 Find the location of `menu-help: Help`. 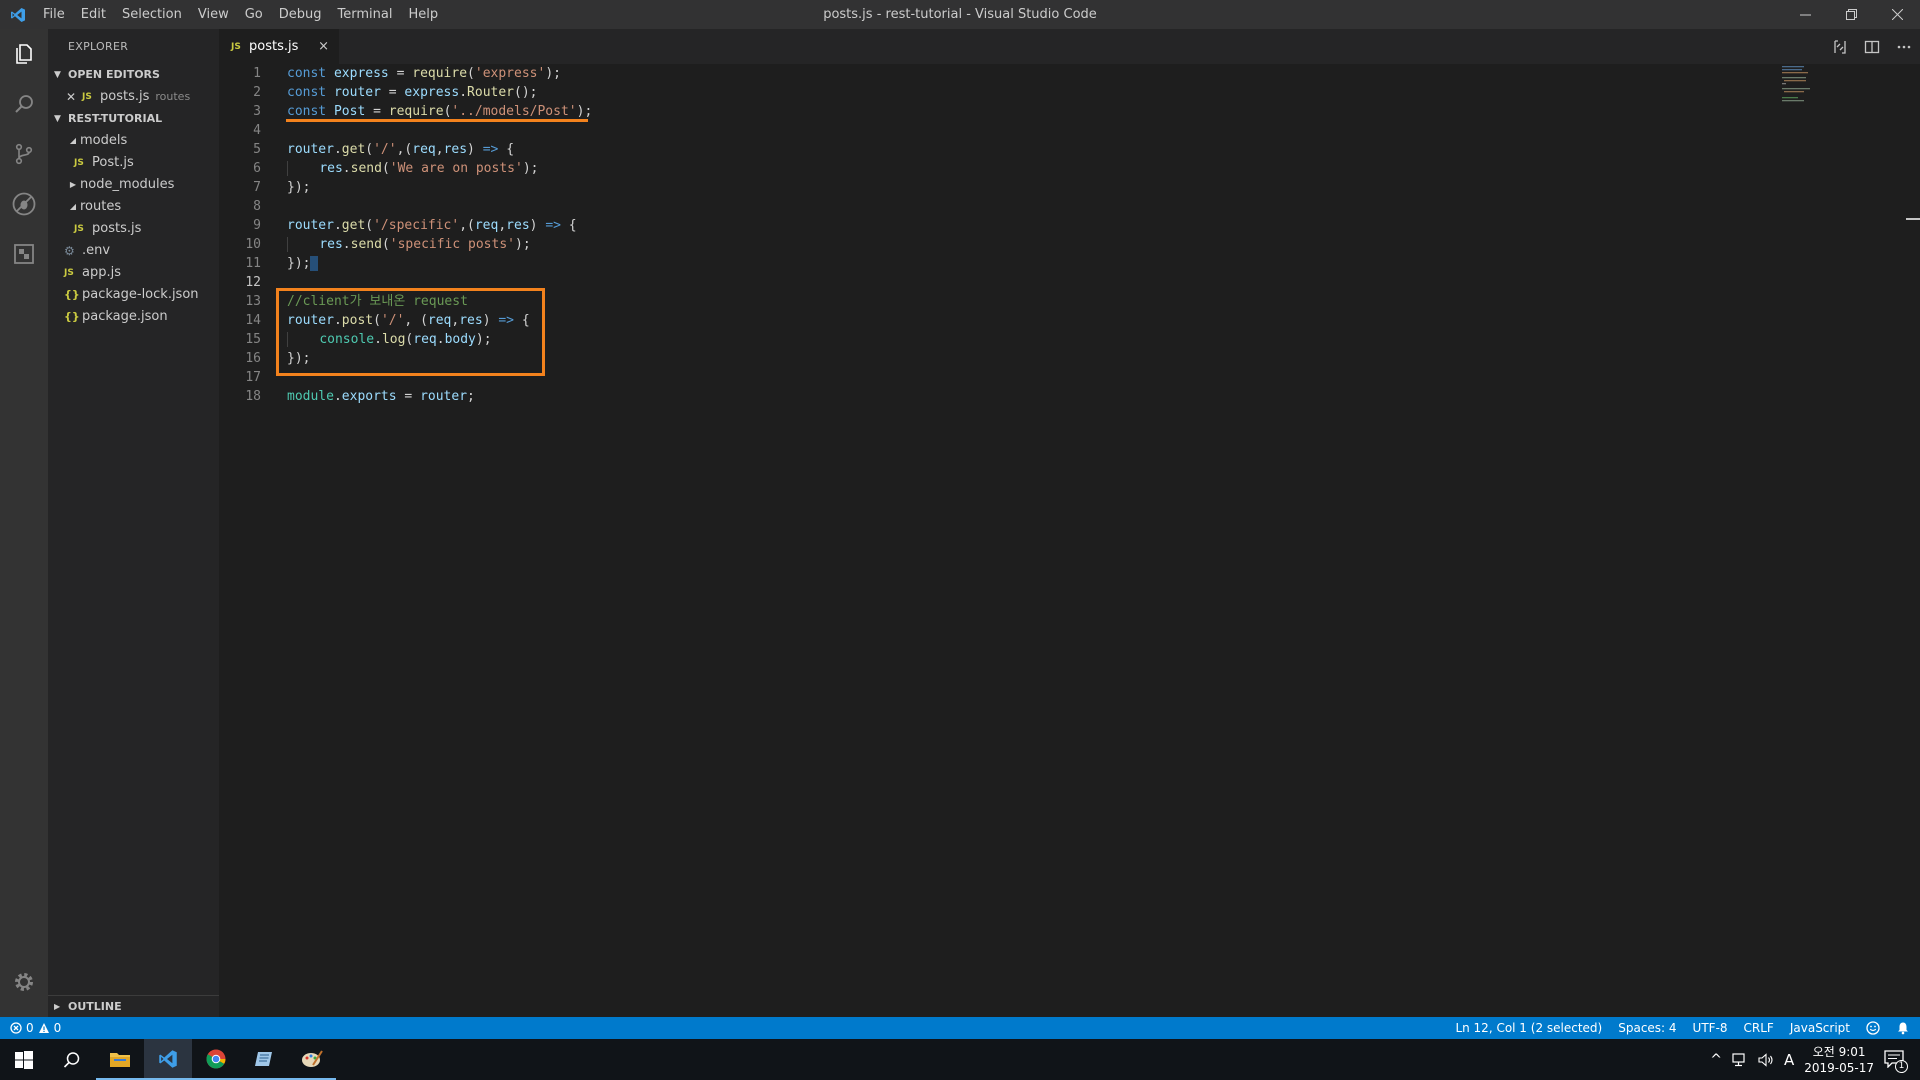

menu-help: Help is located at coordinates (423, 14).